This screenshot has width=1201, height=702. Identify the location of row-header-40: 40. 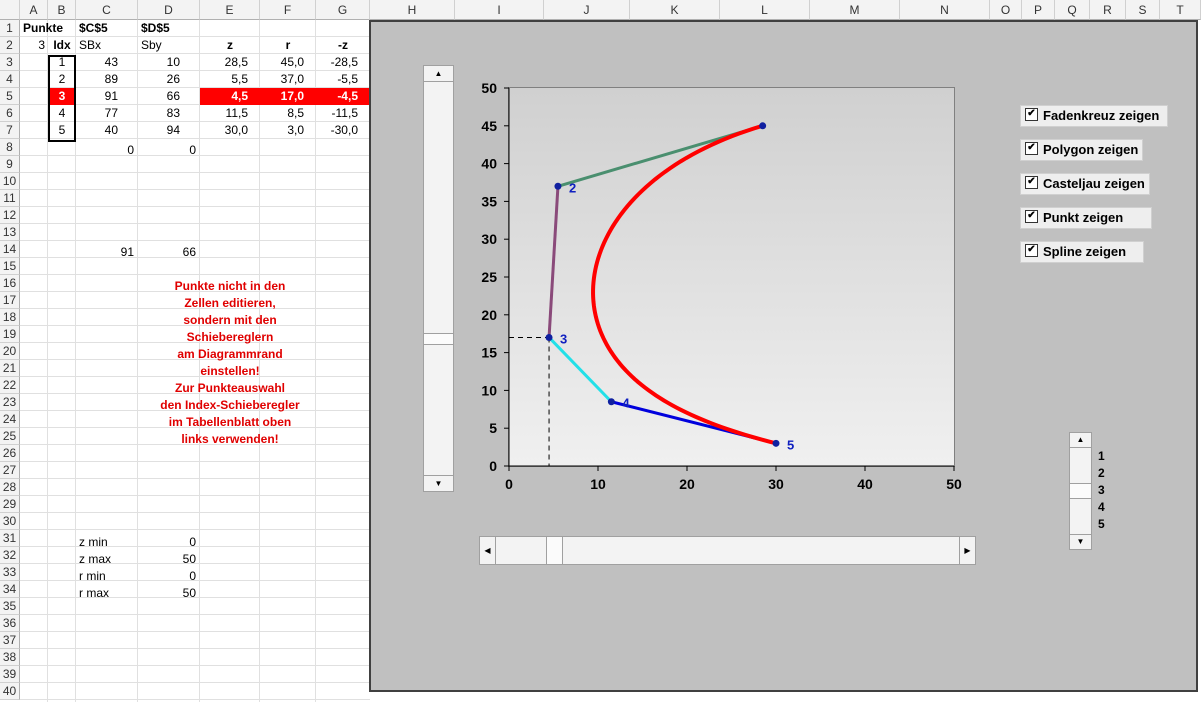
(10, 691).